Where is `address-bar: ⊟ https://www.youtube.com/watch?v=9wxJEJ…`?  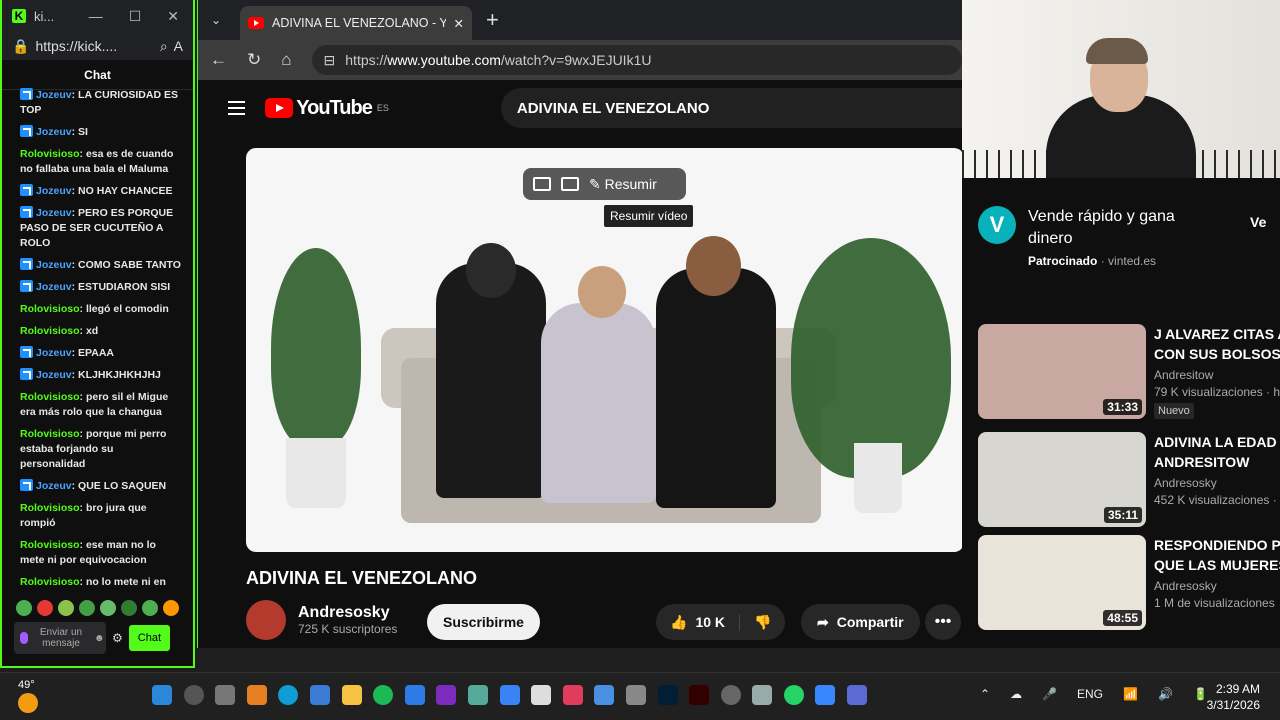
address-bar: ⊟ https://www.youtube.com/watch?v=9wxJEJ… is located at coordinates (636, 60).